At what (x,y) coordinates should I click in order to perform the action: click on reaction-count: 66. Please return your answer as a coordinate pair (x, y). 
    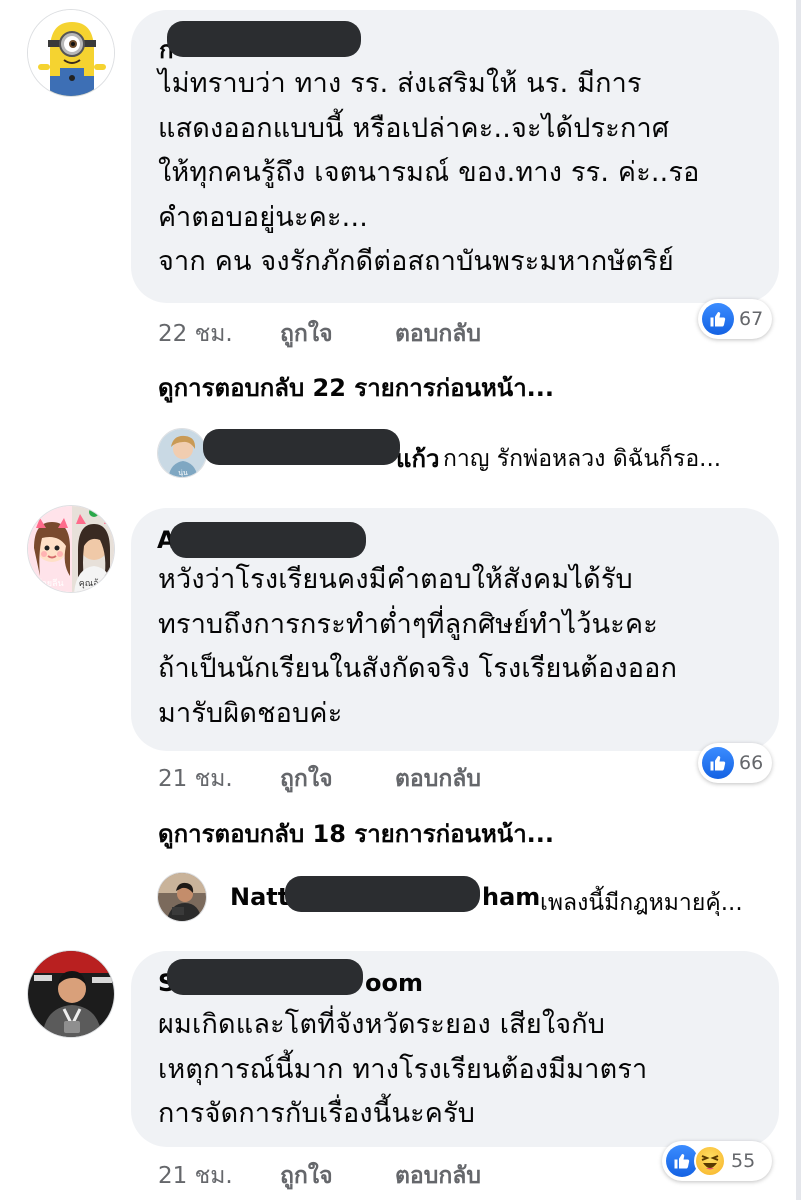
    Looking at the image, I should click on (751, 763).